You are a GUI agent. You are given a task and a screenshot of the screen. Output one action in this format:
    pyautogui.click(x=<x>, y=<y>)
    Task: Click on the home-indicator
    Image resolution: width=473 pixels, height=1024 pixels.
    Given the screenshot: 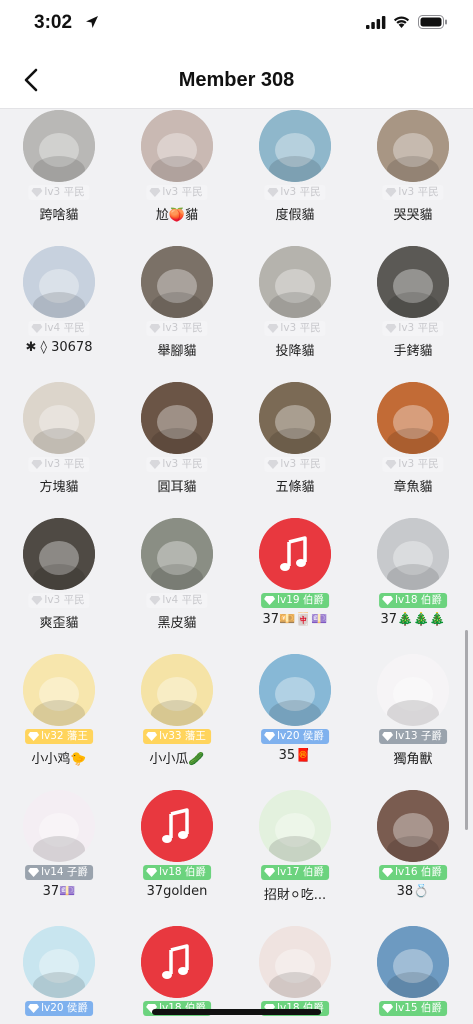 What is the action you would take?
    pyautogui.click(x=236, y=1012)
    